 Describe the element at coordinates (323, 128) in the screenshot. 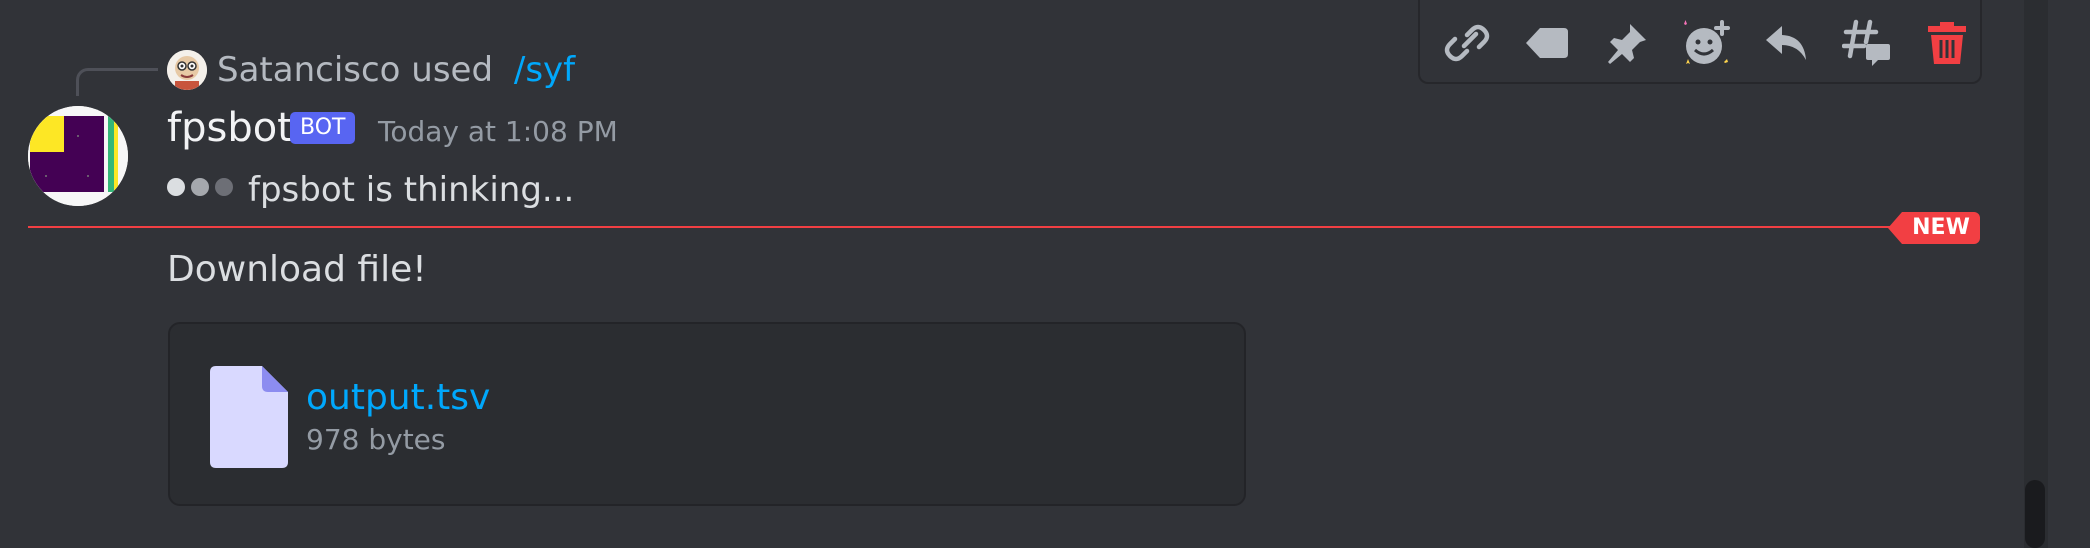

I see `bot-badge: BOT` at that location.